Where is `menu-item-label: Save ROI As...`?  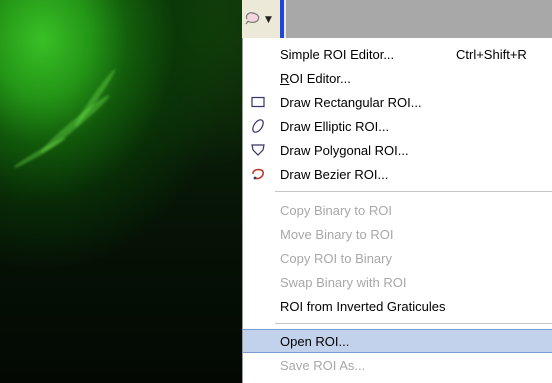 menu-item-label: Save ROI As... is located at coordinates (323, 365).